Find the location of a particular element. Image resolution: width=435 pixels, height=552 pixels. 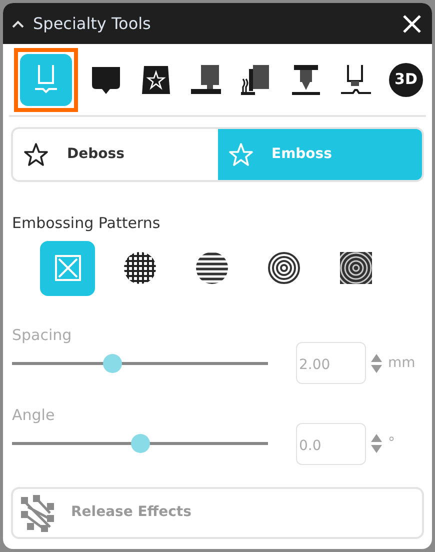

striped-circle-icon is located at coordinates (211, 268).